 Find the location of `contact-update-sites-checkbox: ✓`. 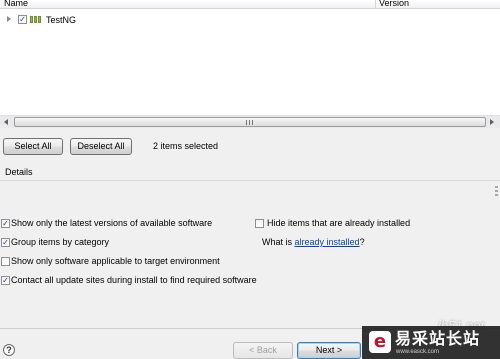

contact-update-sites-checkbox: ✓ is located at coordinates (5, 280).